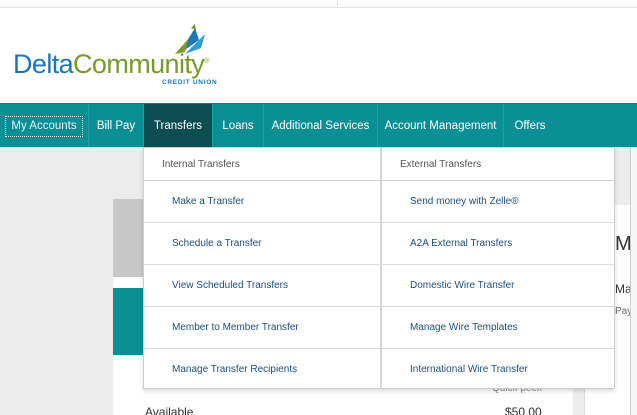 The image size is (637, 415). I want to click on link-member-to-member-transfer: Member to Member Transfer, so click(262, 328).